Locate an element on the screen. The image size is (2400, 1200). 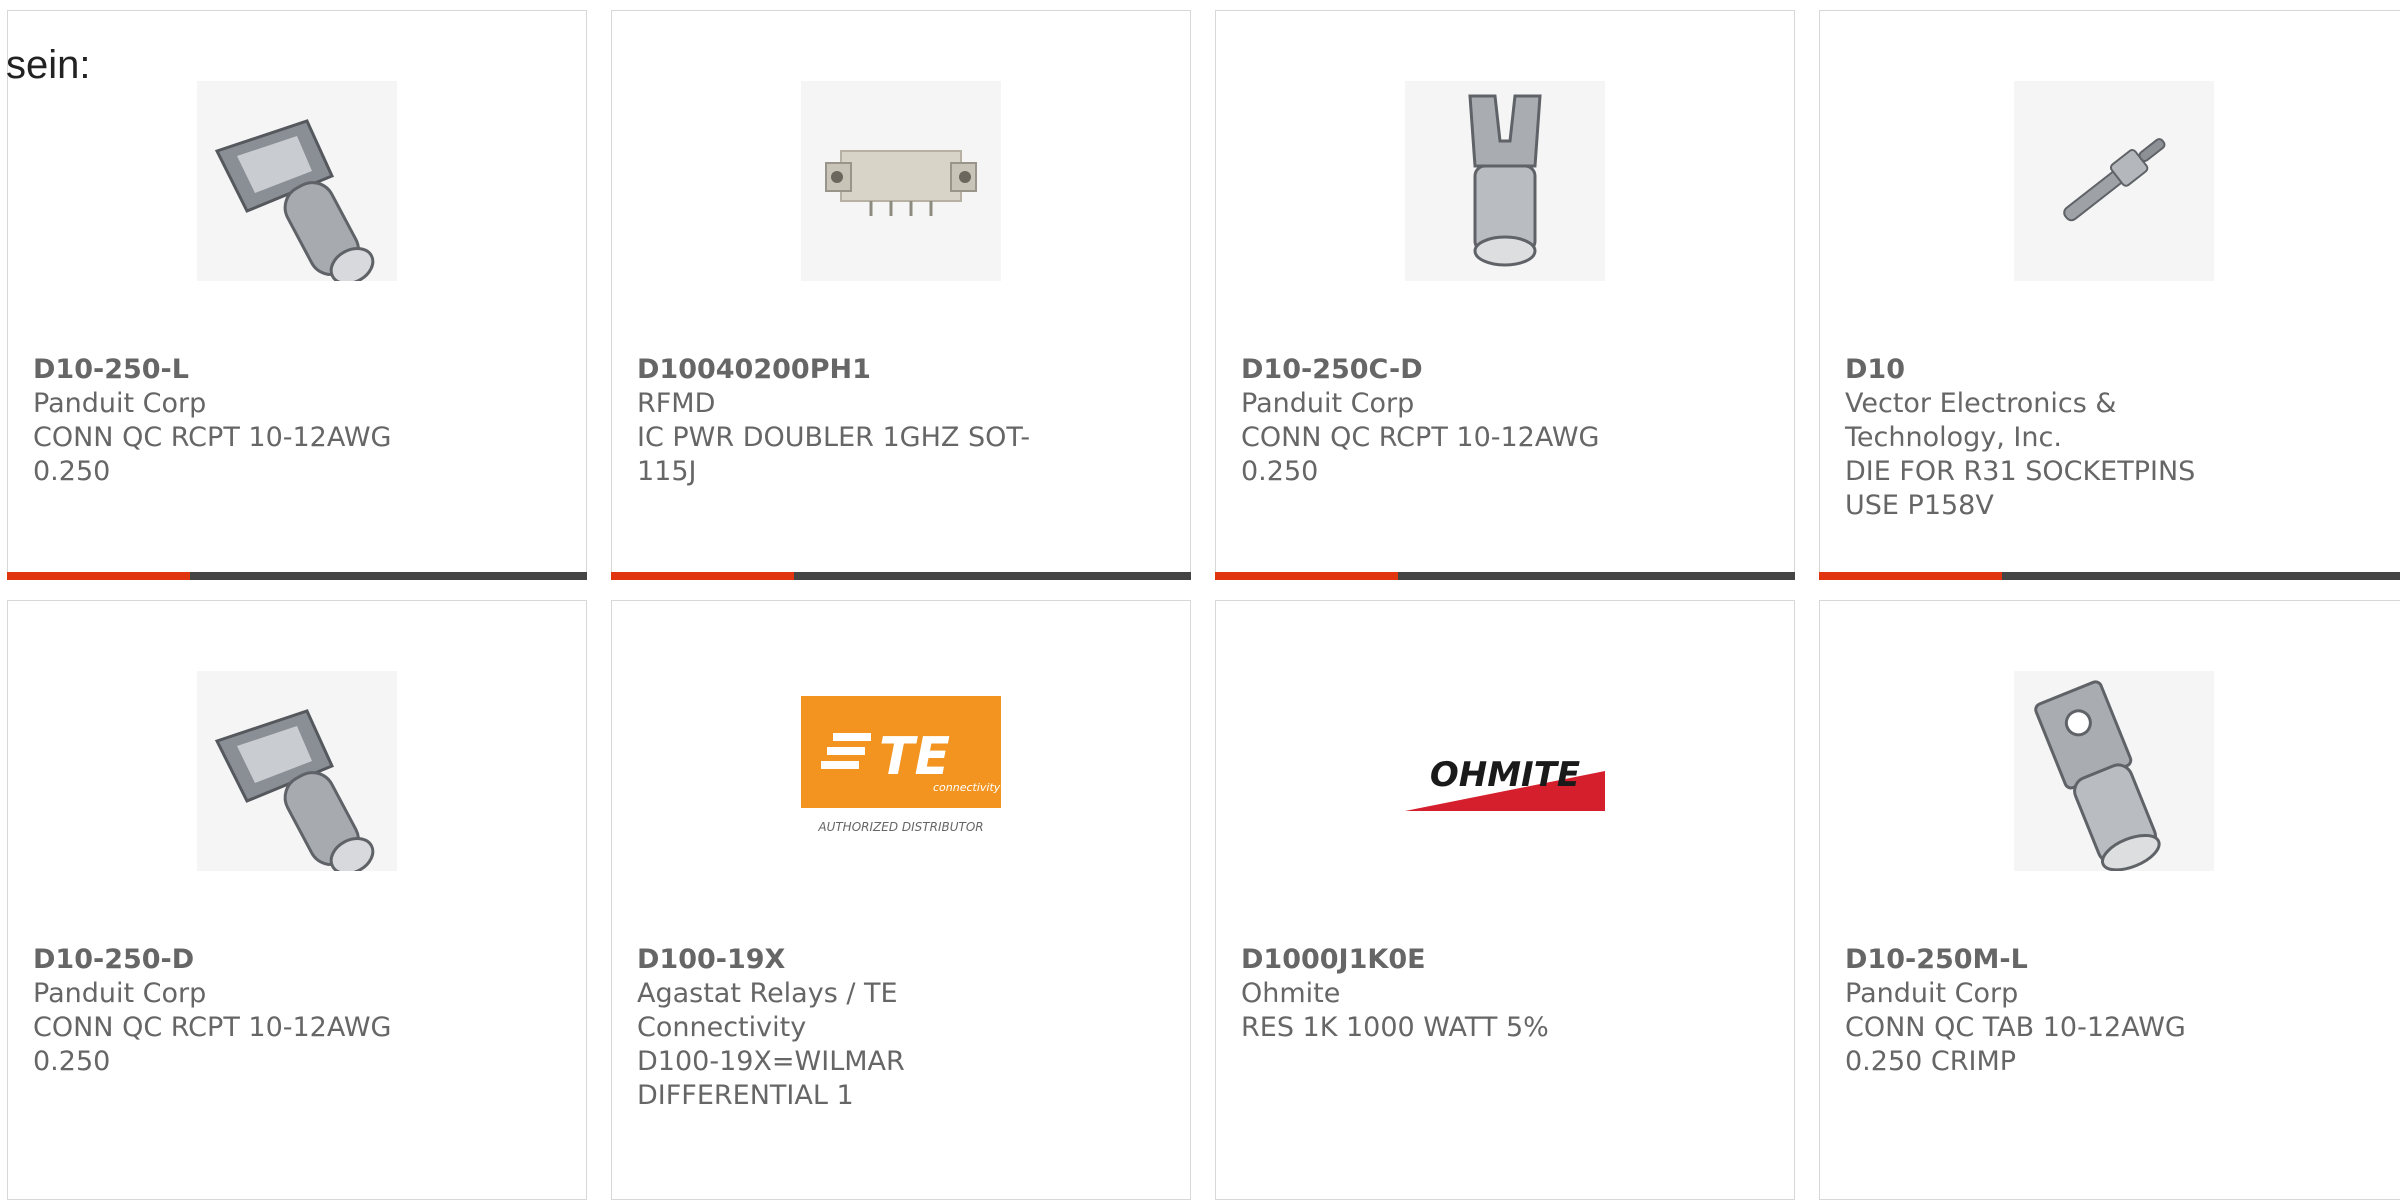
part-number-link: D10-250M-L is located at coordinates (2045, 960).